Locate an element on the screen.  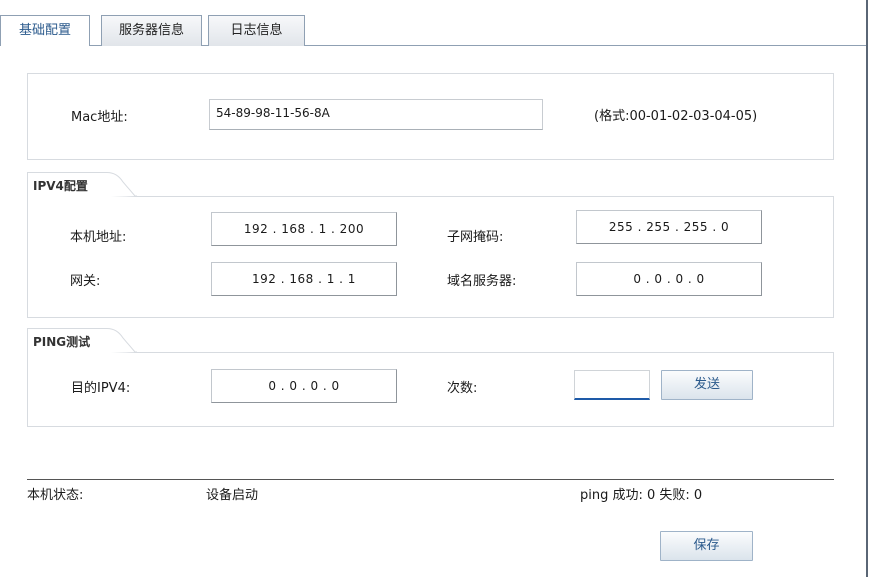
tab-bar: 基础配置 服务器信息 日志信息 is located at coordinates (433, 23).